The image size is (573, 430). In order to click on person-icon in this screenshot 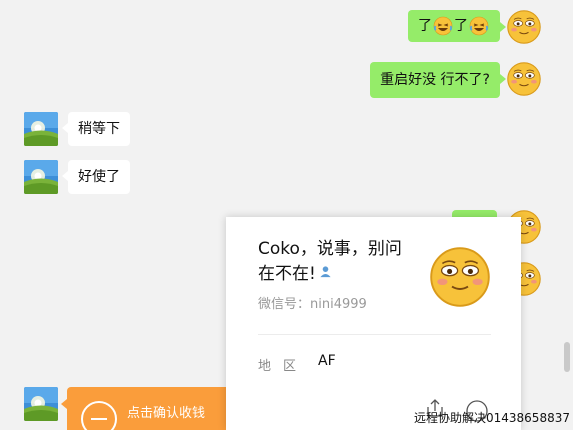, I will do `click(325, 272)`.